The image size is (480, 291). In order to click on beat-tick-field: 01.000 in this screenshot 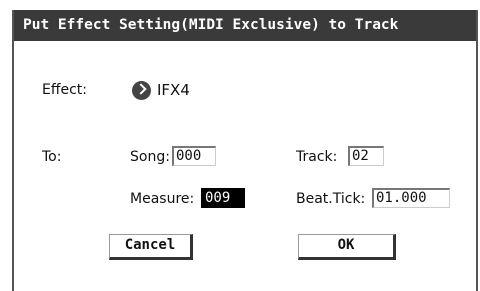, I will do `click(411, 198)`.